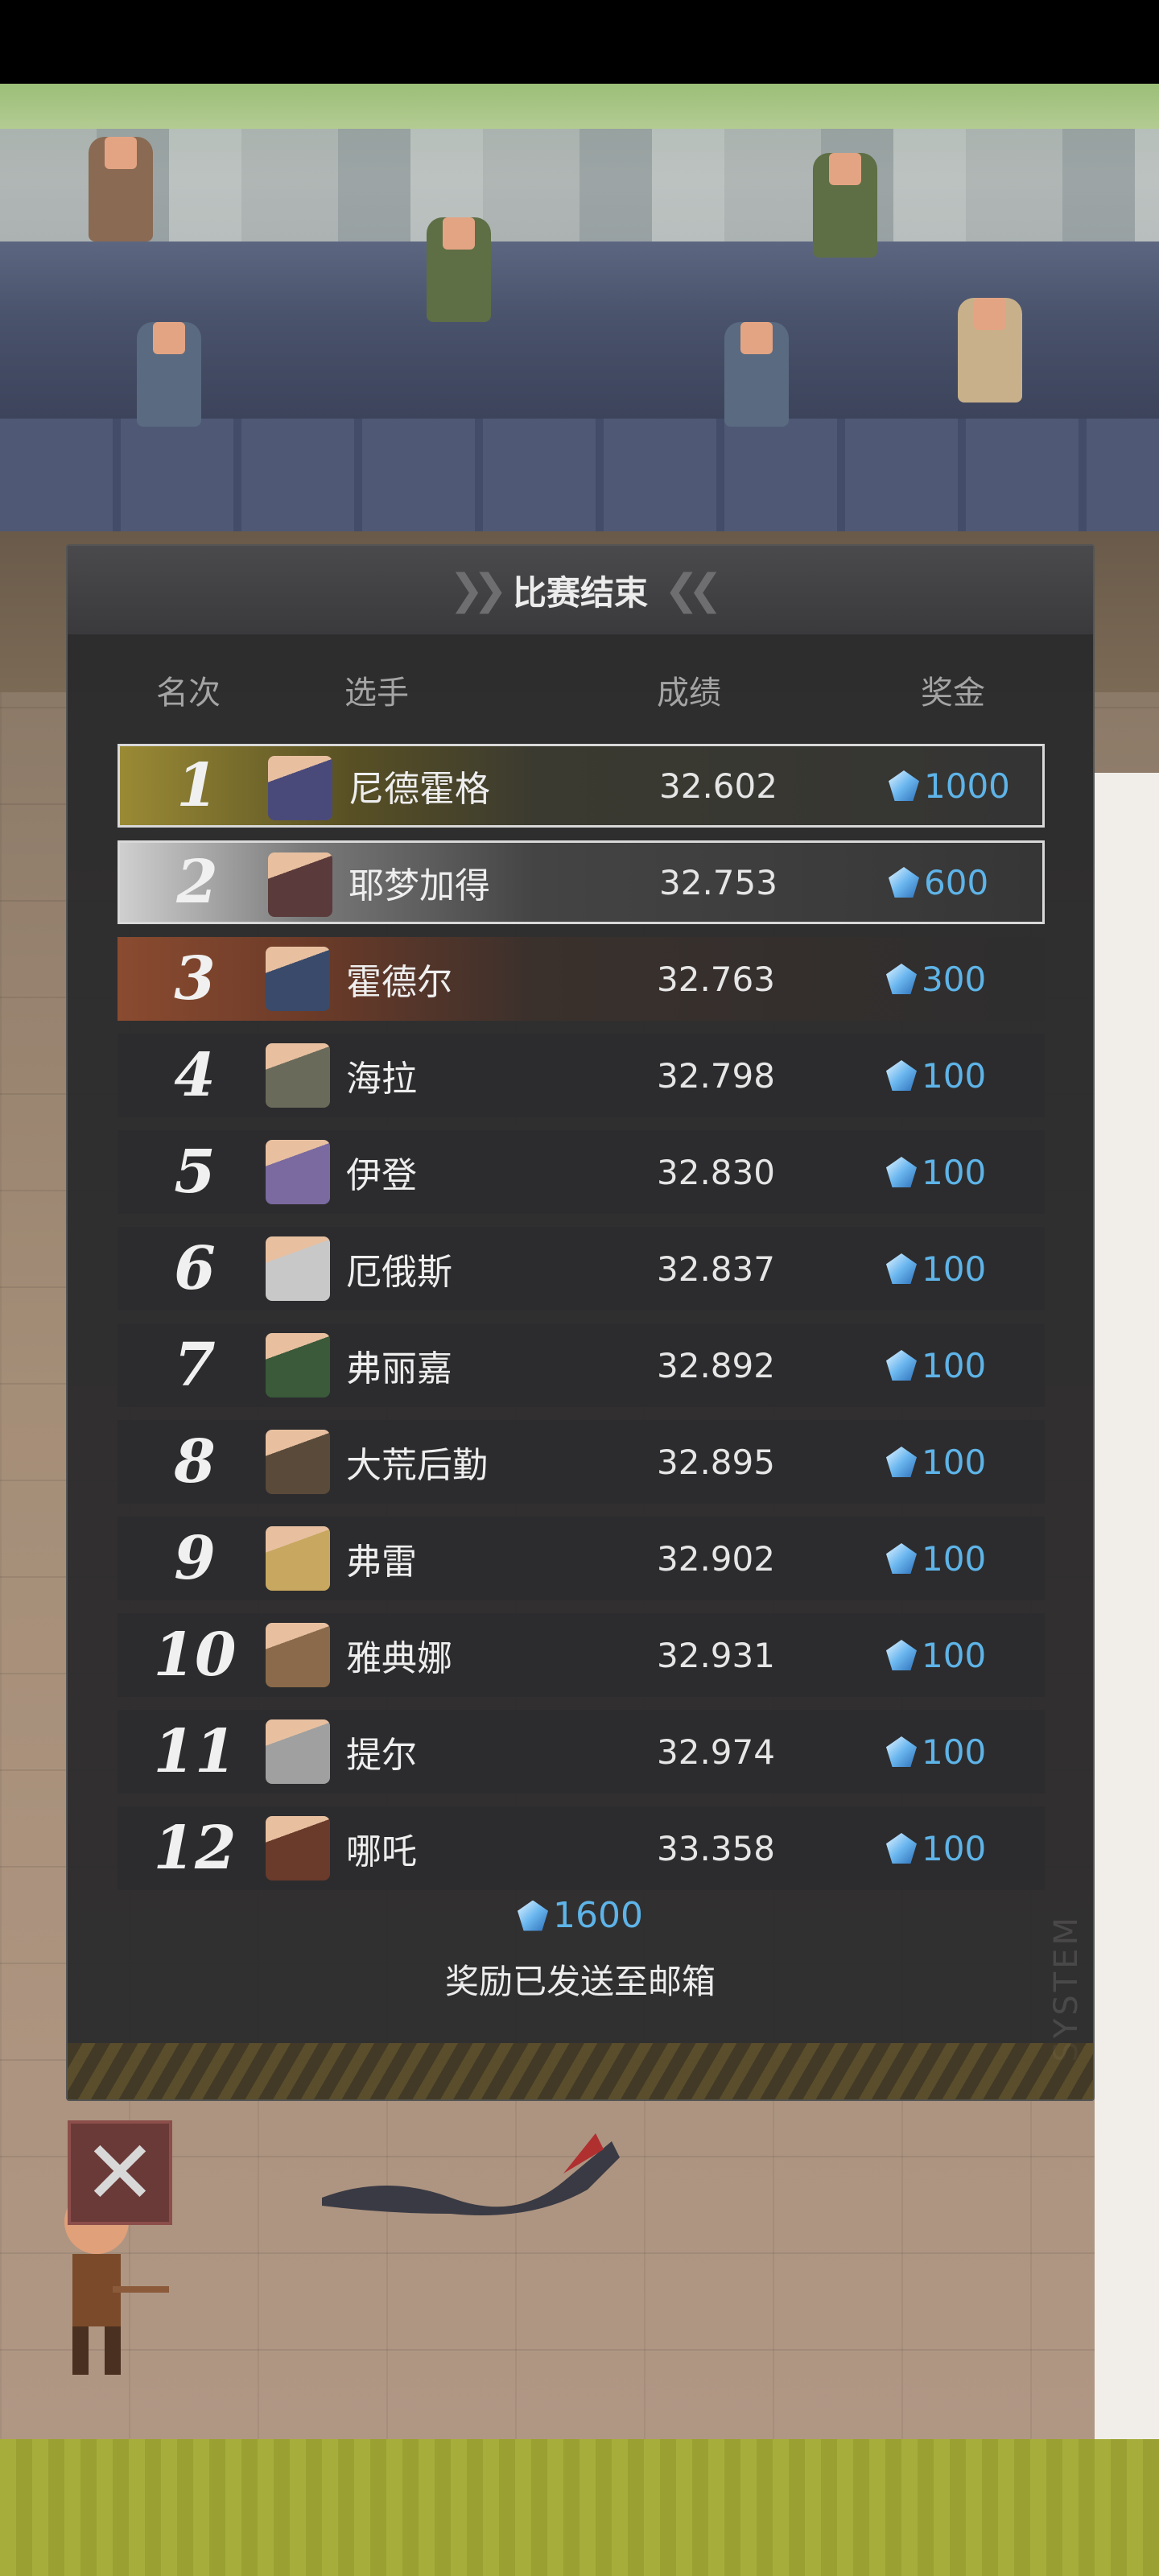 The height and width of the screenshot is (2576, 1159). Describe the element at coordinates (954, 979) in the screenshot. I see `prize-value: 300` at that location.